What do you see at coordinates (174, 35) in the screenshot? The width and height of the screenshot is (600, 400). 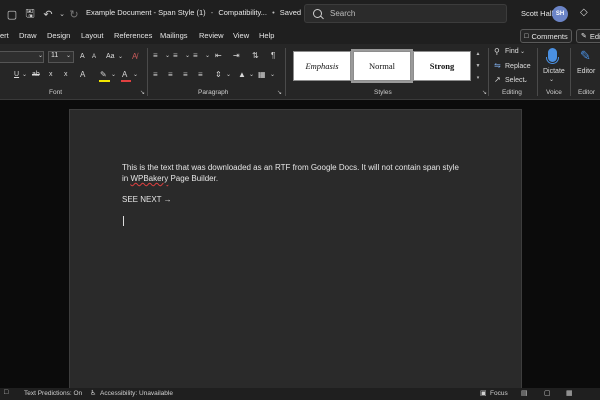 I see `tab-mailings: Mailings` at bounding box center [174, 35].